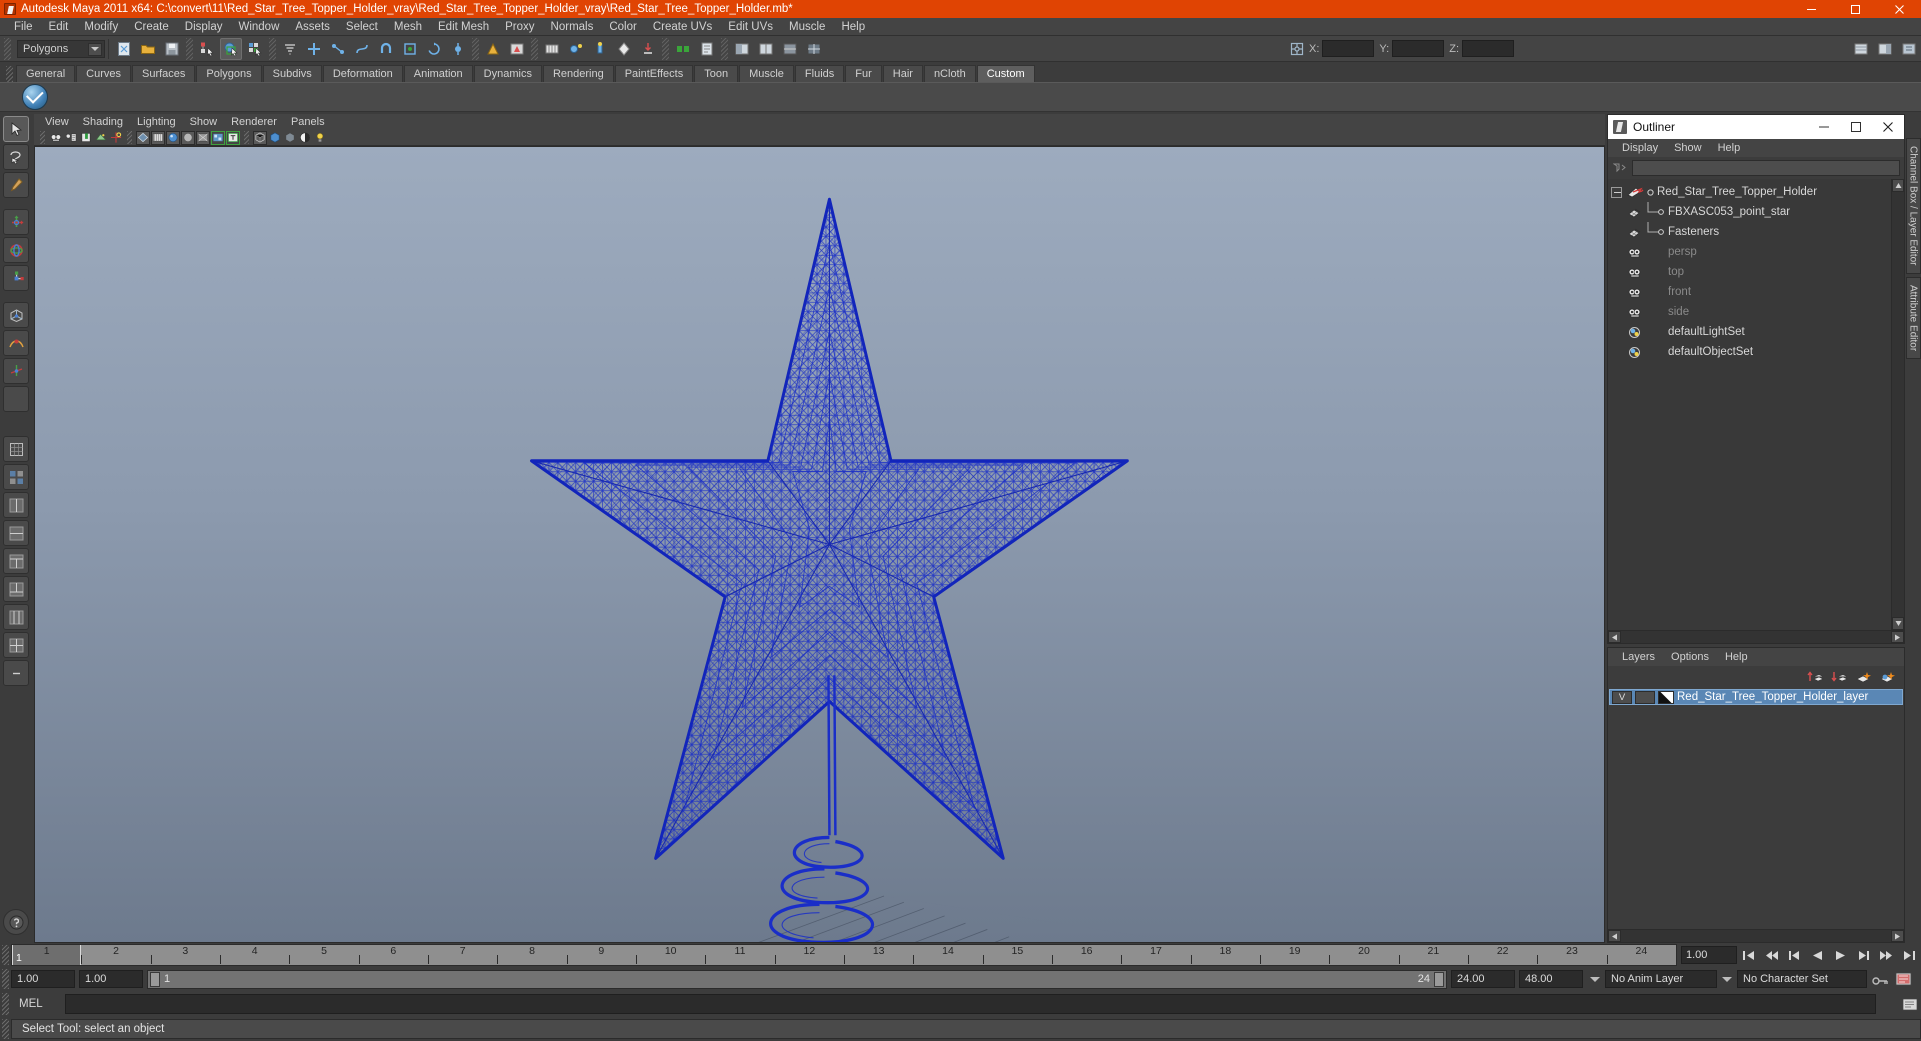 This screenshot has height=1041, width=1921. Describe the element at coordinates (59, 27) in the screenshot. I see `menu-item-edit: Edit` at that location.